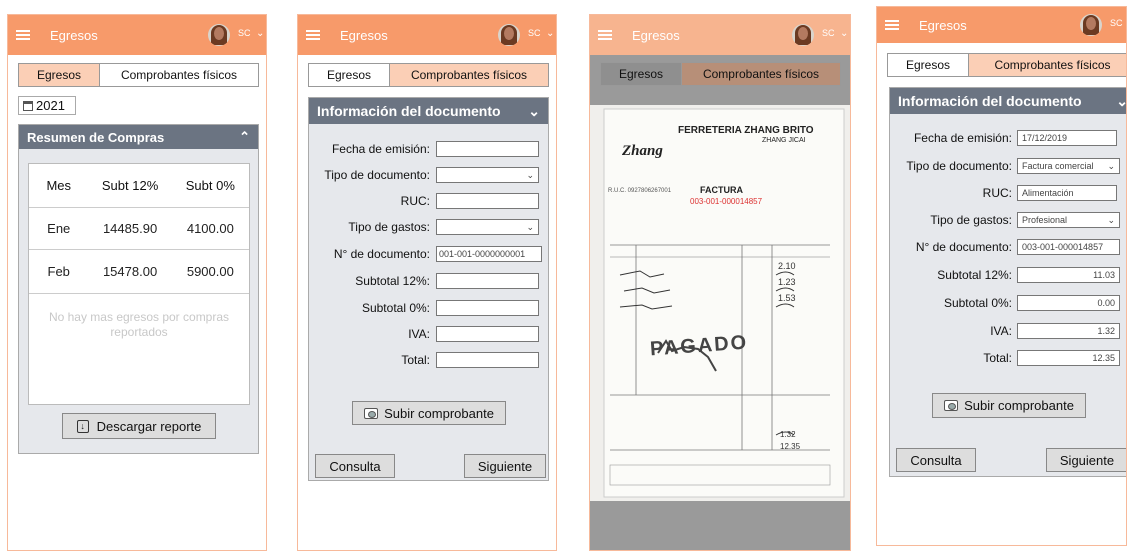 This screenshot has height=551, width=1127. I want to click on tipo-gastos-select: Profesional ⌄, so click(1068, 220).